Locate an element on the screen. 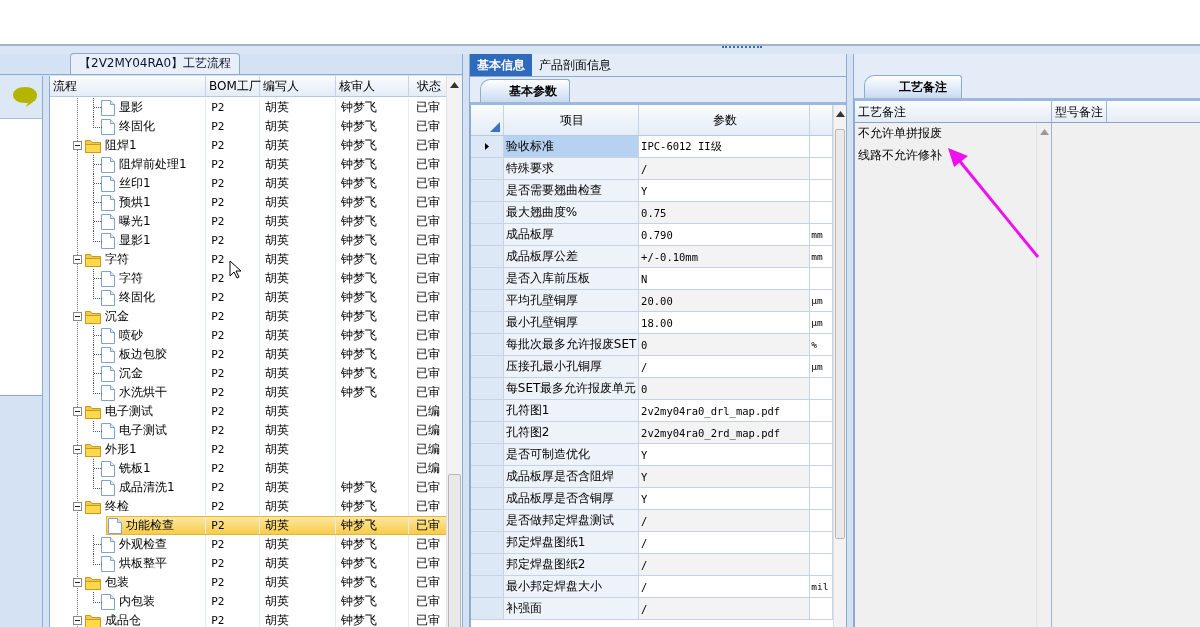 The width and height of the screenshot is (1200, 627). tree-item: 曝光1 is located at coordinates (135, 221).